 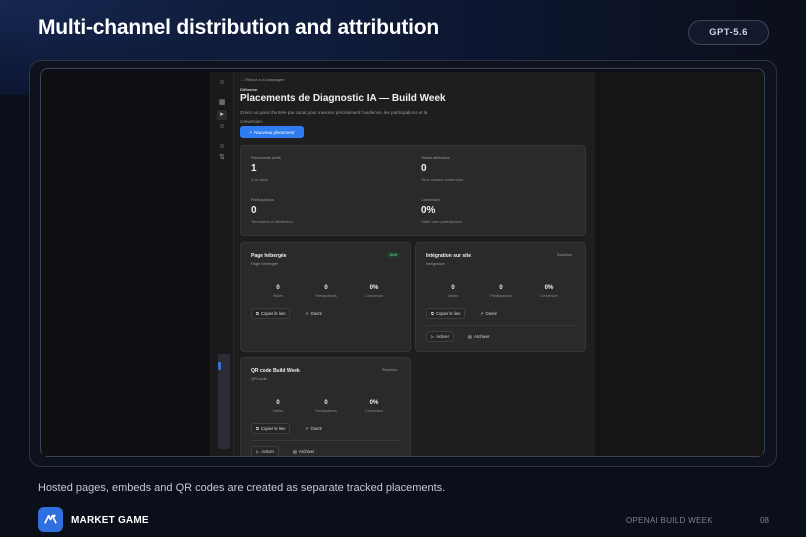 What do you see at coordinates (259, 378) in the screenshot?
I see `placement-subtitle: QR code` at bounding box center [259, 378].